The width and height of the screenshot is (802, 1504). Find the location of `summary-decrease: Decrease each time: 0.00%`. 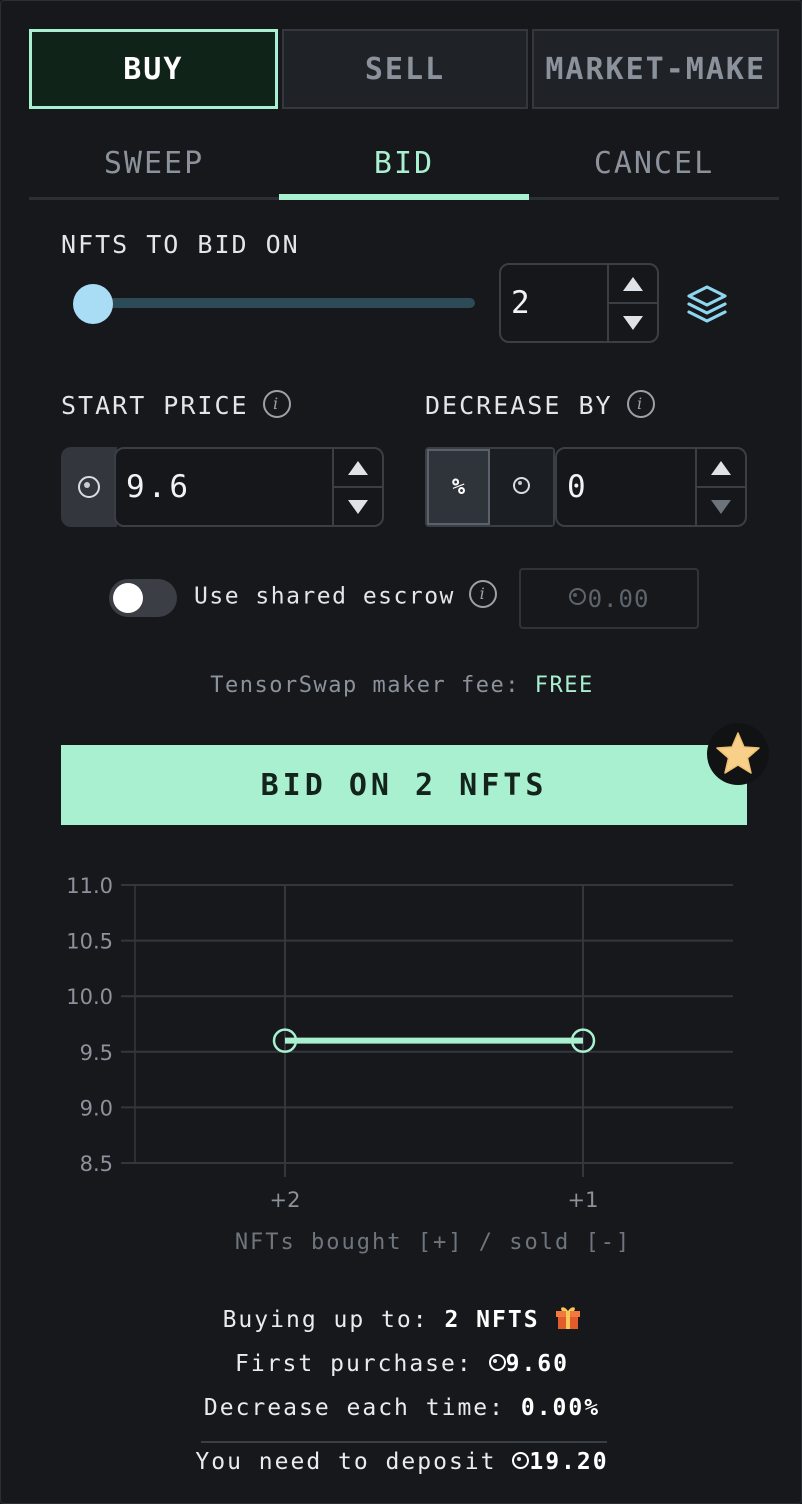

summary-decrease: Decrease each time: 0.00% is located at coordinates (401, 1408).